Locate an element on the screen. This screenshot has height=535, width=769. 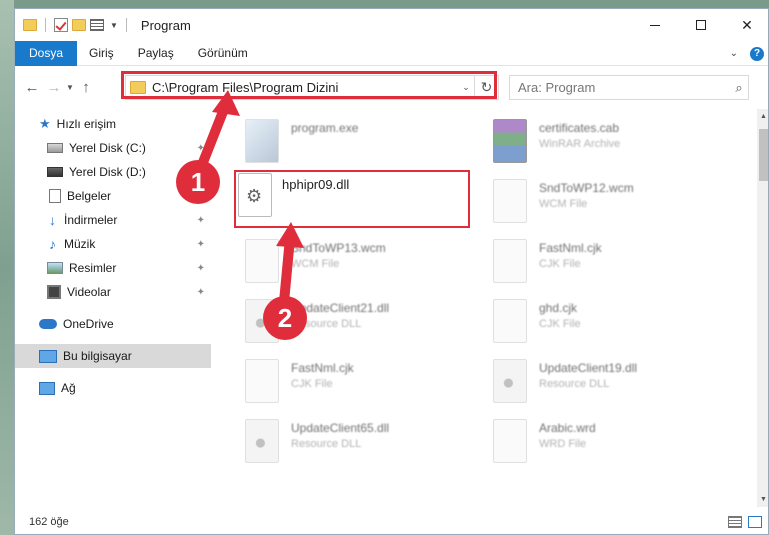
minimize-icon is located at coordinates (655, 25).